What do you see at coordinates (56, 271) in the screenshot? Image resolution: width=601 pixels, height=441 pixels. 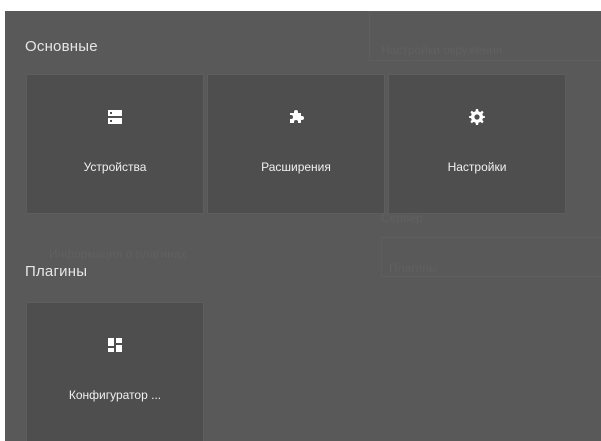 I see `section-title-plugins: Плагины` at bounding box center [56, 271].